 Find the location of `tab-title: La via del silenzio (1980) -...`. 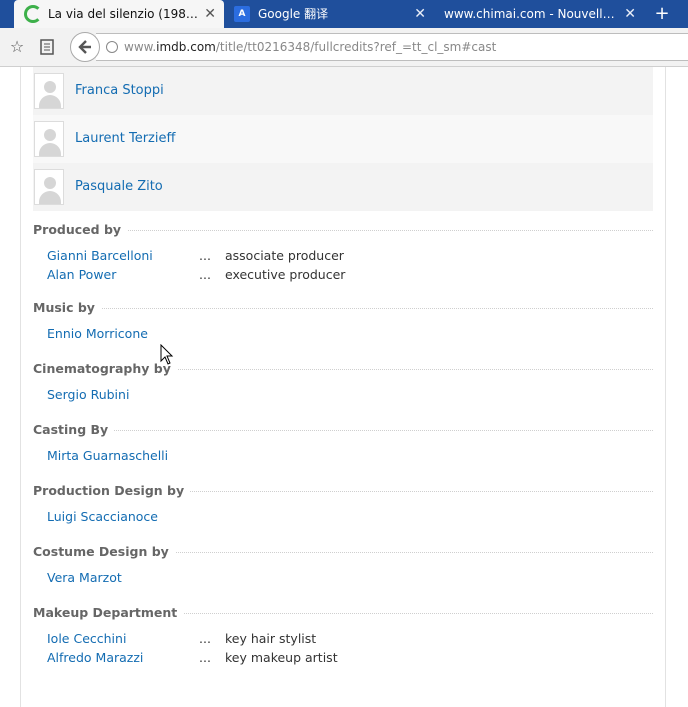

tab-title: La via del silenzio (1980) -... is located at coordinates (133, 14).